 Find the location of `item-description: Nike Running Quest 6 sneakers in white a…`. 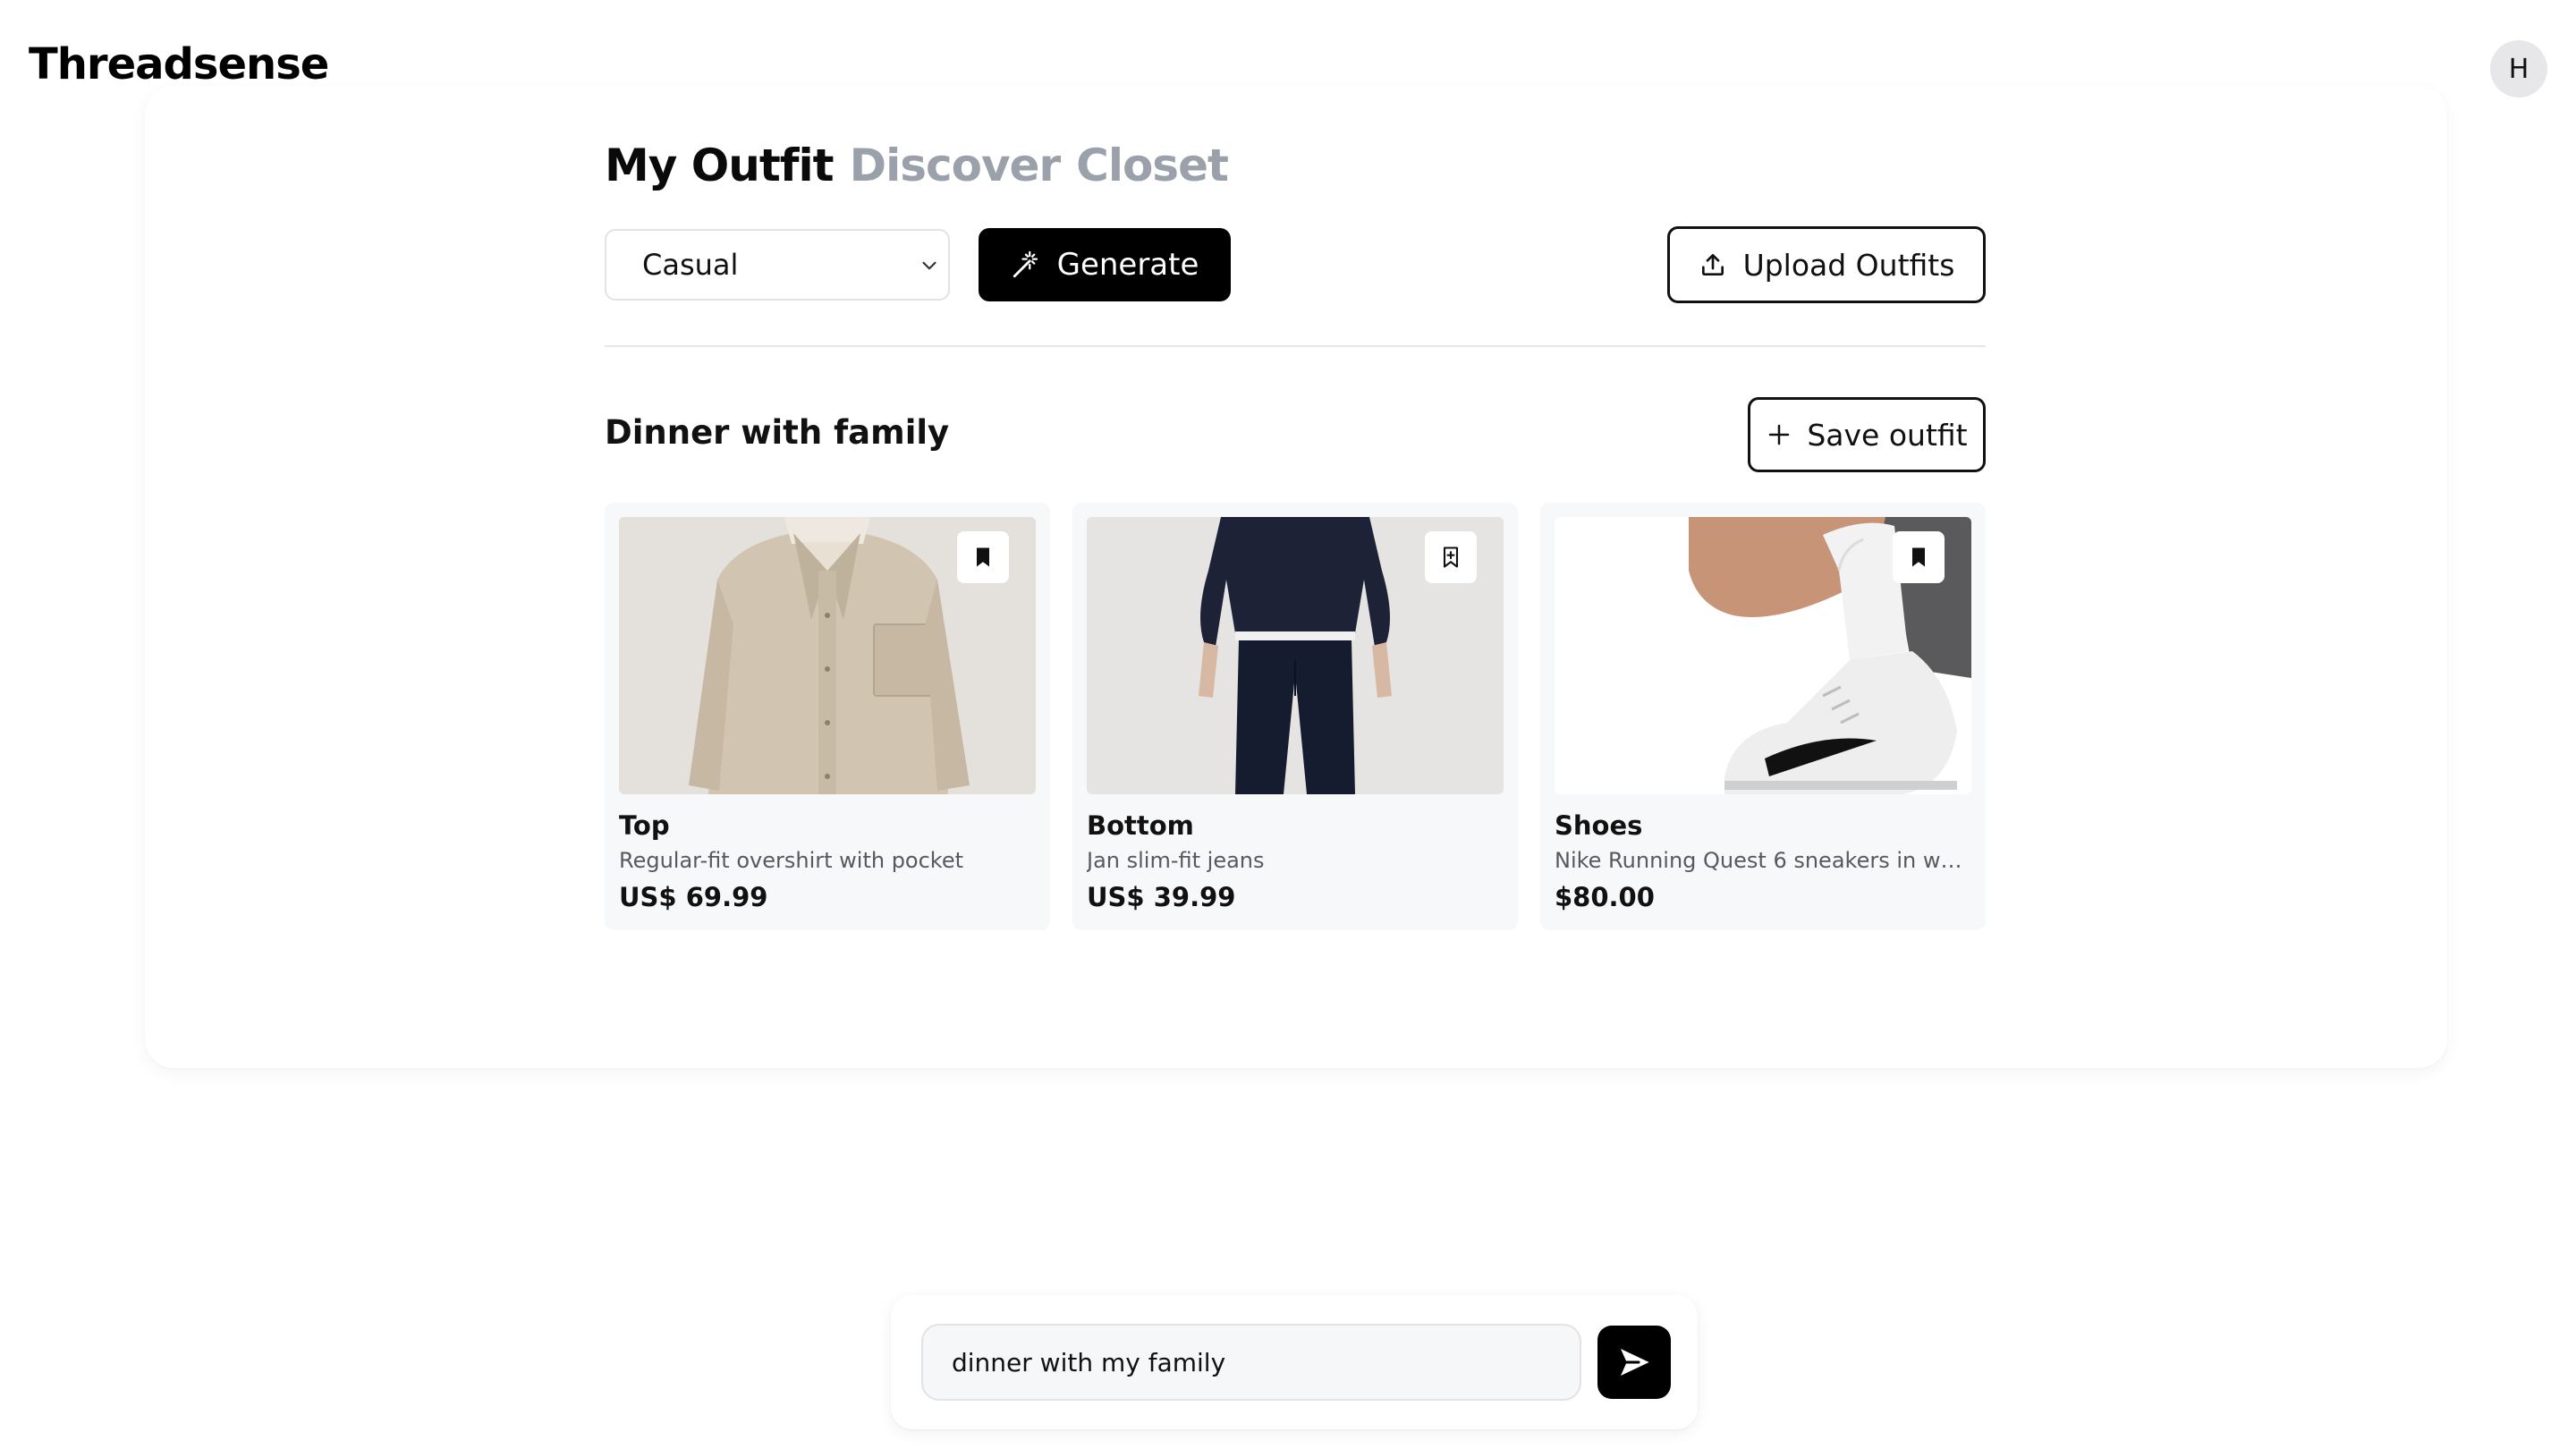

item-description: Nike Running Quest 6 sneakers in white a… is located at coordinates (1763, 860).